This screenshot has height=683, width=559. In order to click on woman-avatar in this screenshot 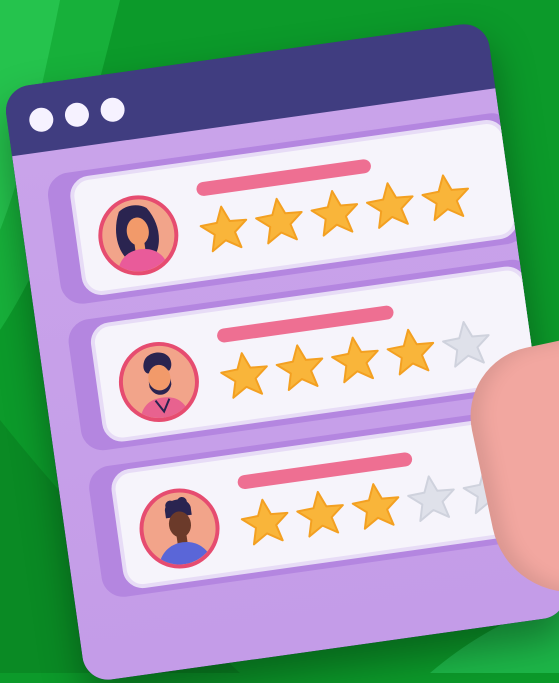, I will do `click(138, 235)`.